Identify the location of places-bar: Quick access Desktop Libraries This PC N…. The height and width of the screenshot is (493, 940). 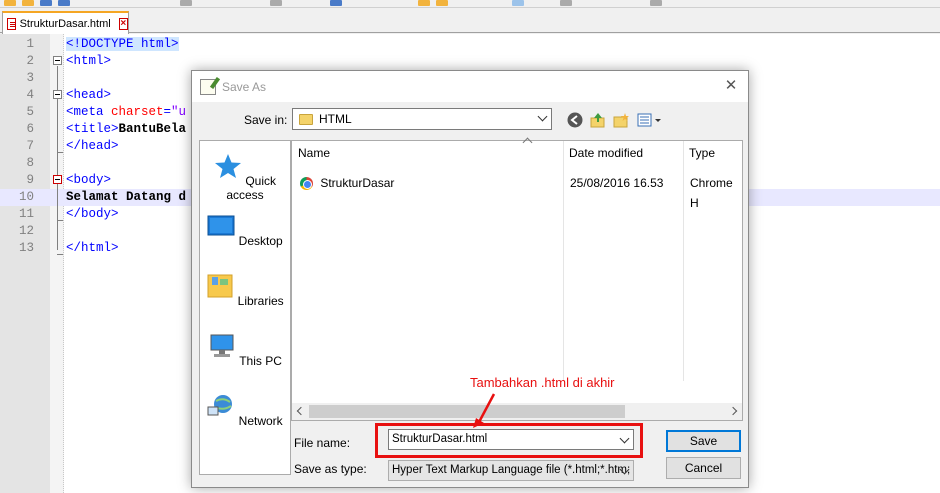
(245, 307).